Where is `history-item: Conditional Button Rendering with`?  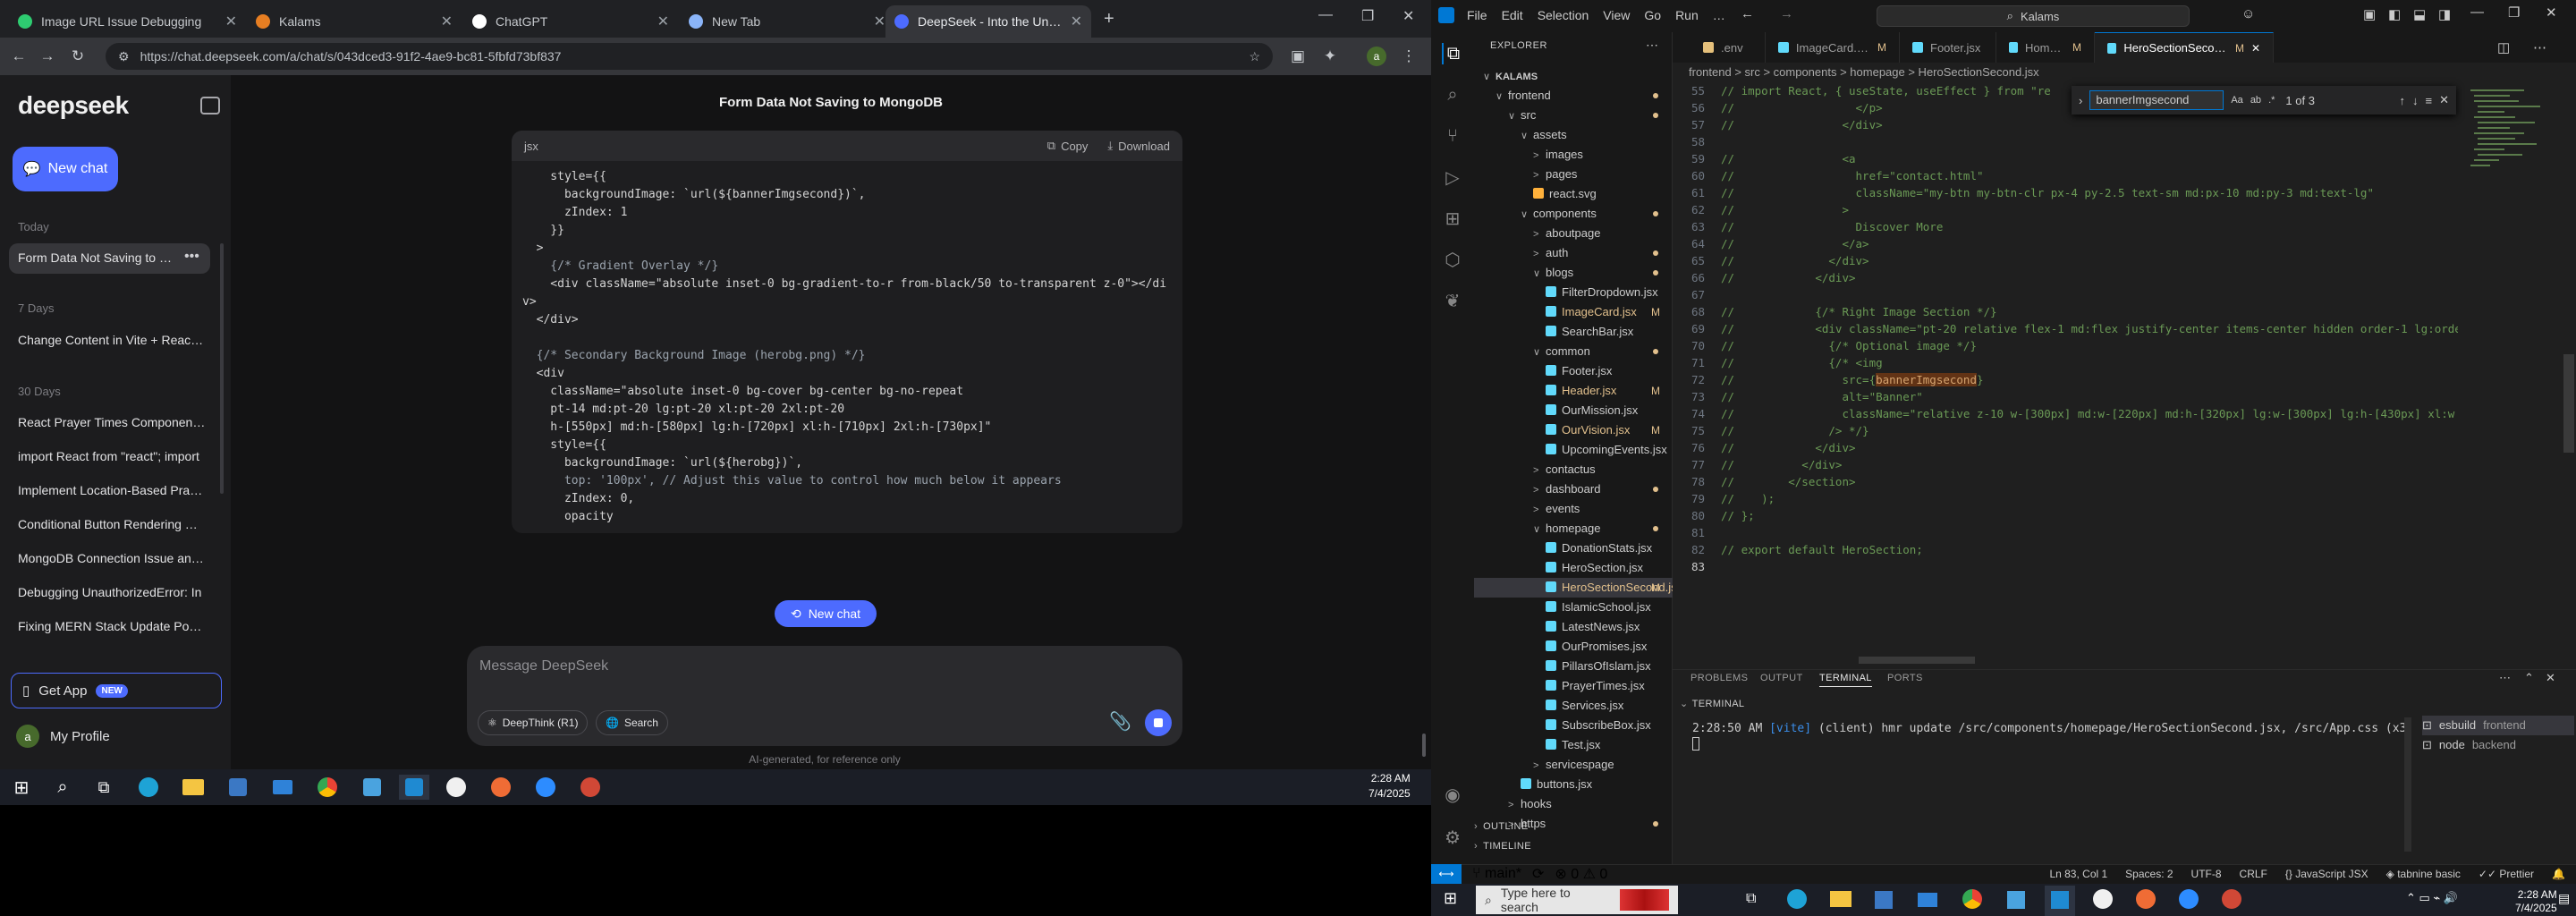 history-item: Conditional Button Rendering with is located at coordinates (112, 524).